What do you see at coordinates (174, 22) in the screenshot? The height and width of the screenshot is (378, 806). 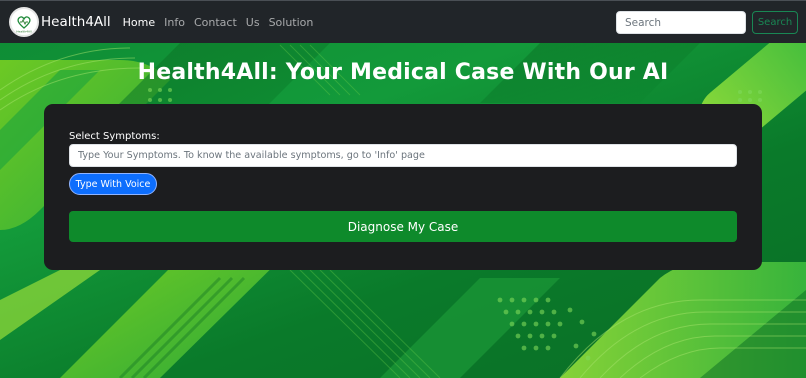 I see `nav-link-info: Info` at bounding box center [174, 22].